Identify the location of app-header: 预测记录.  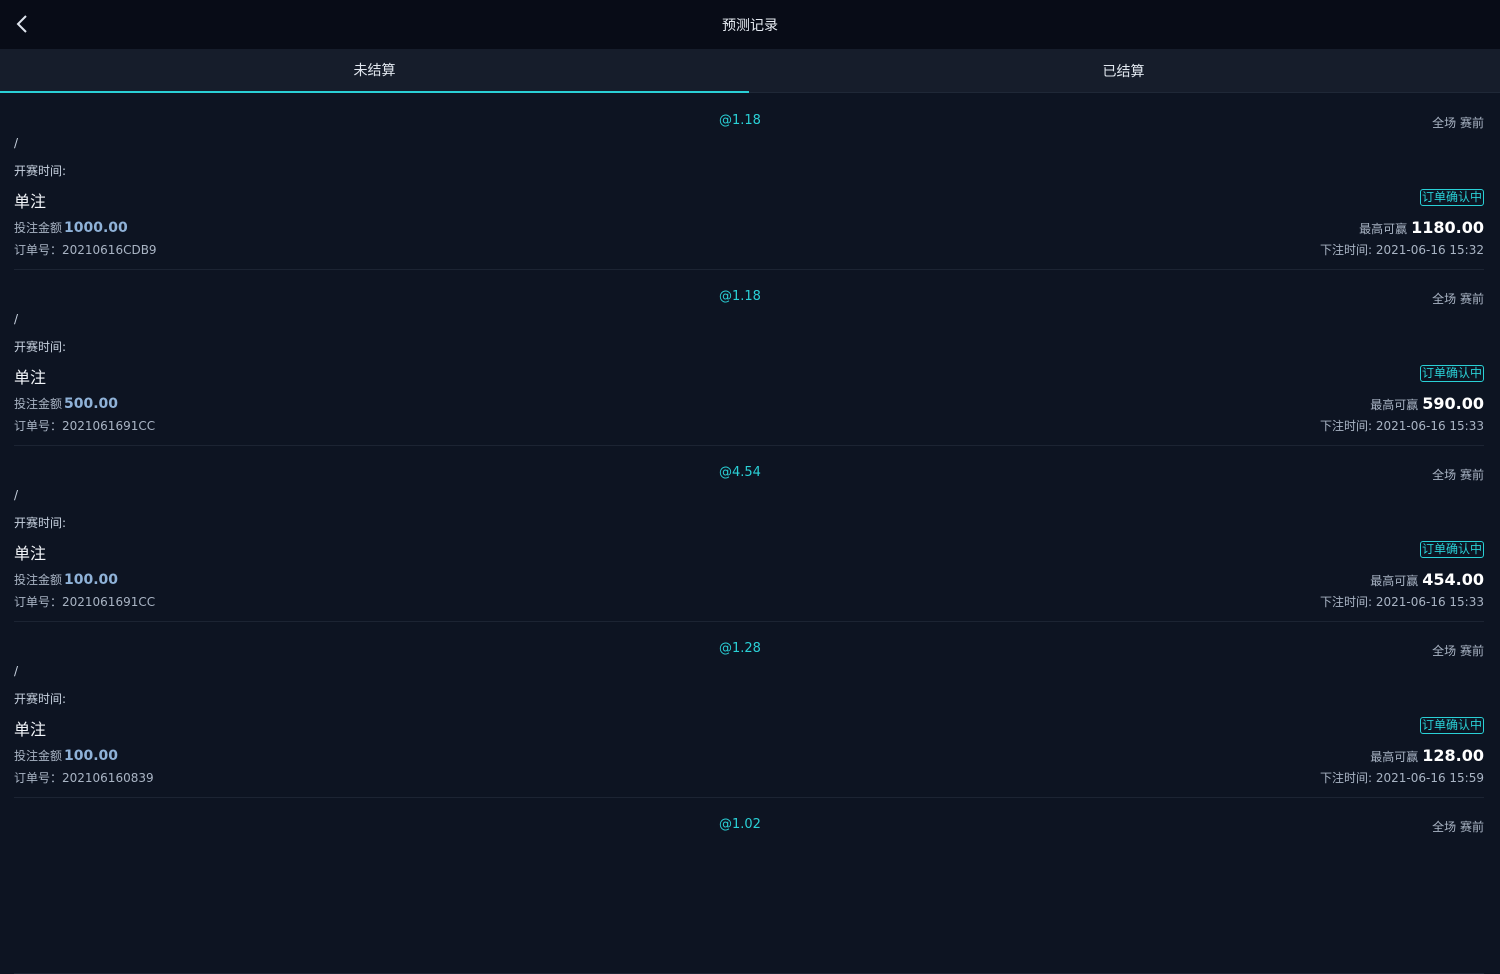
(750, 24).